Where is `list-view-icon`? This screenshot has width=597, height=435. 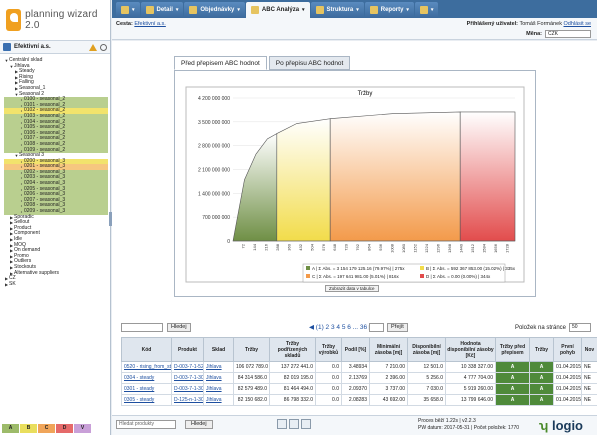 list-view-icon is located at coordinates (294, 424).